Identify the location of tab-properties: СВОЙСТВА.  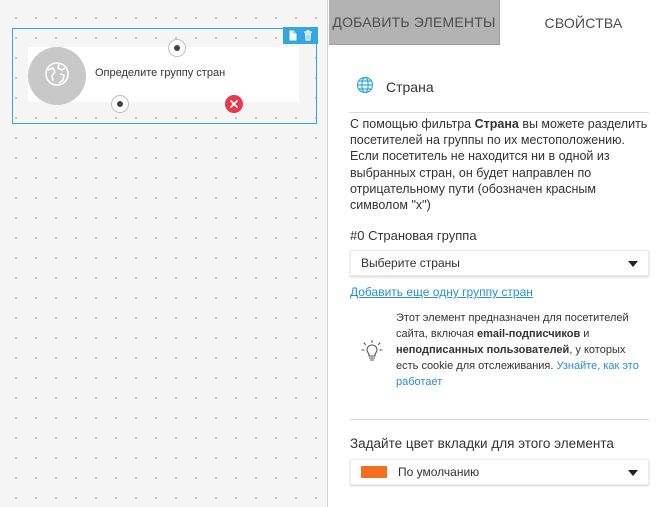
(583, 22).